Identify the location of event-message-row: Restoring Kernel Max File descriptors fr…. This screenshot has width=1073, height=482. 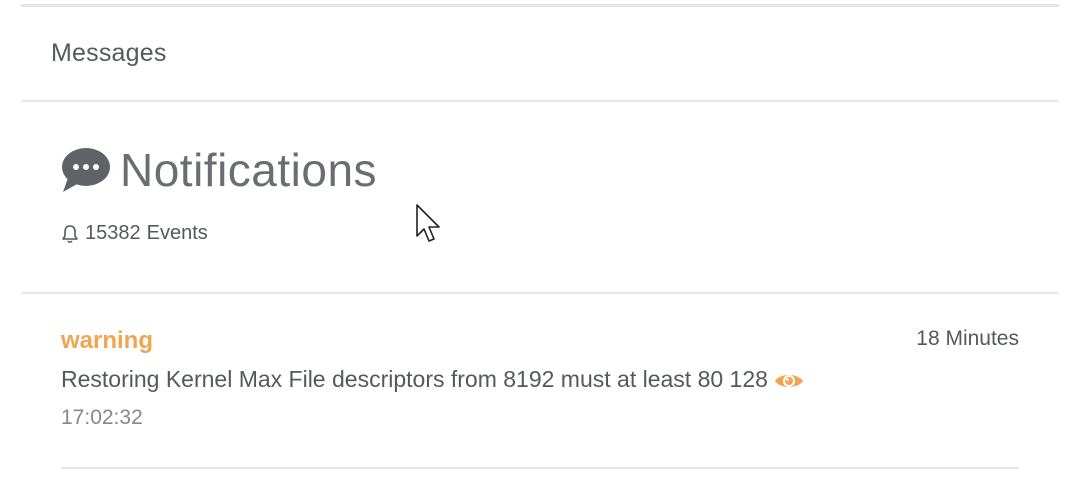
(432, 379).